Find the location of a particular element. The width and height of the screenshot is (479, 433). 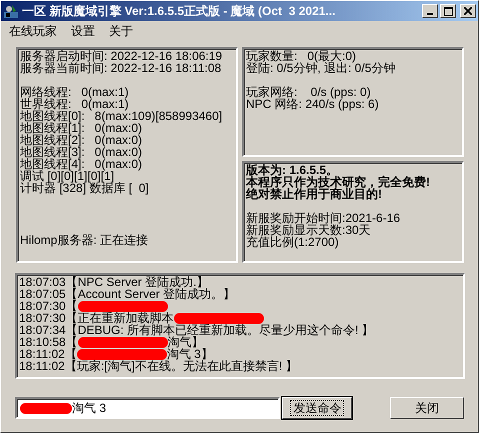

close-icon is located at coordinates (468, 11).